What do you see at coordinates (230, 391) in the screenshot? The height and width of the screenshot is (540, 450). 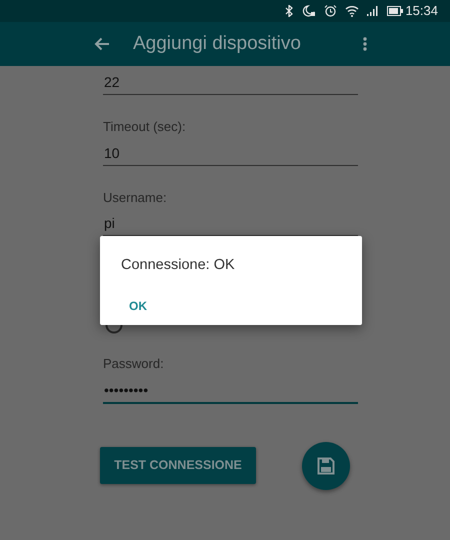 I see `input-field: •••••••••` at bounding box center [230, 391].